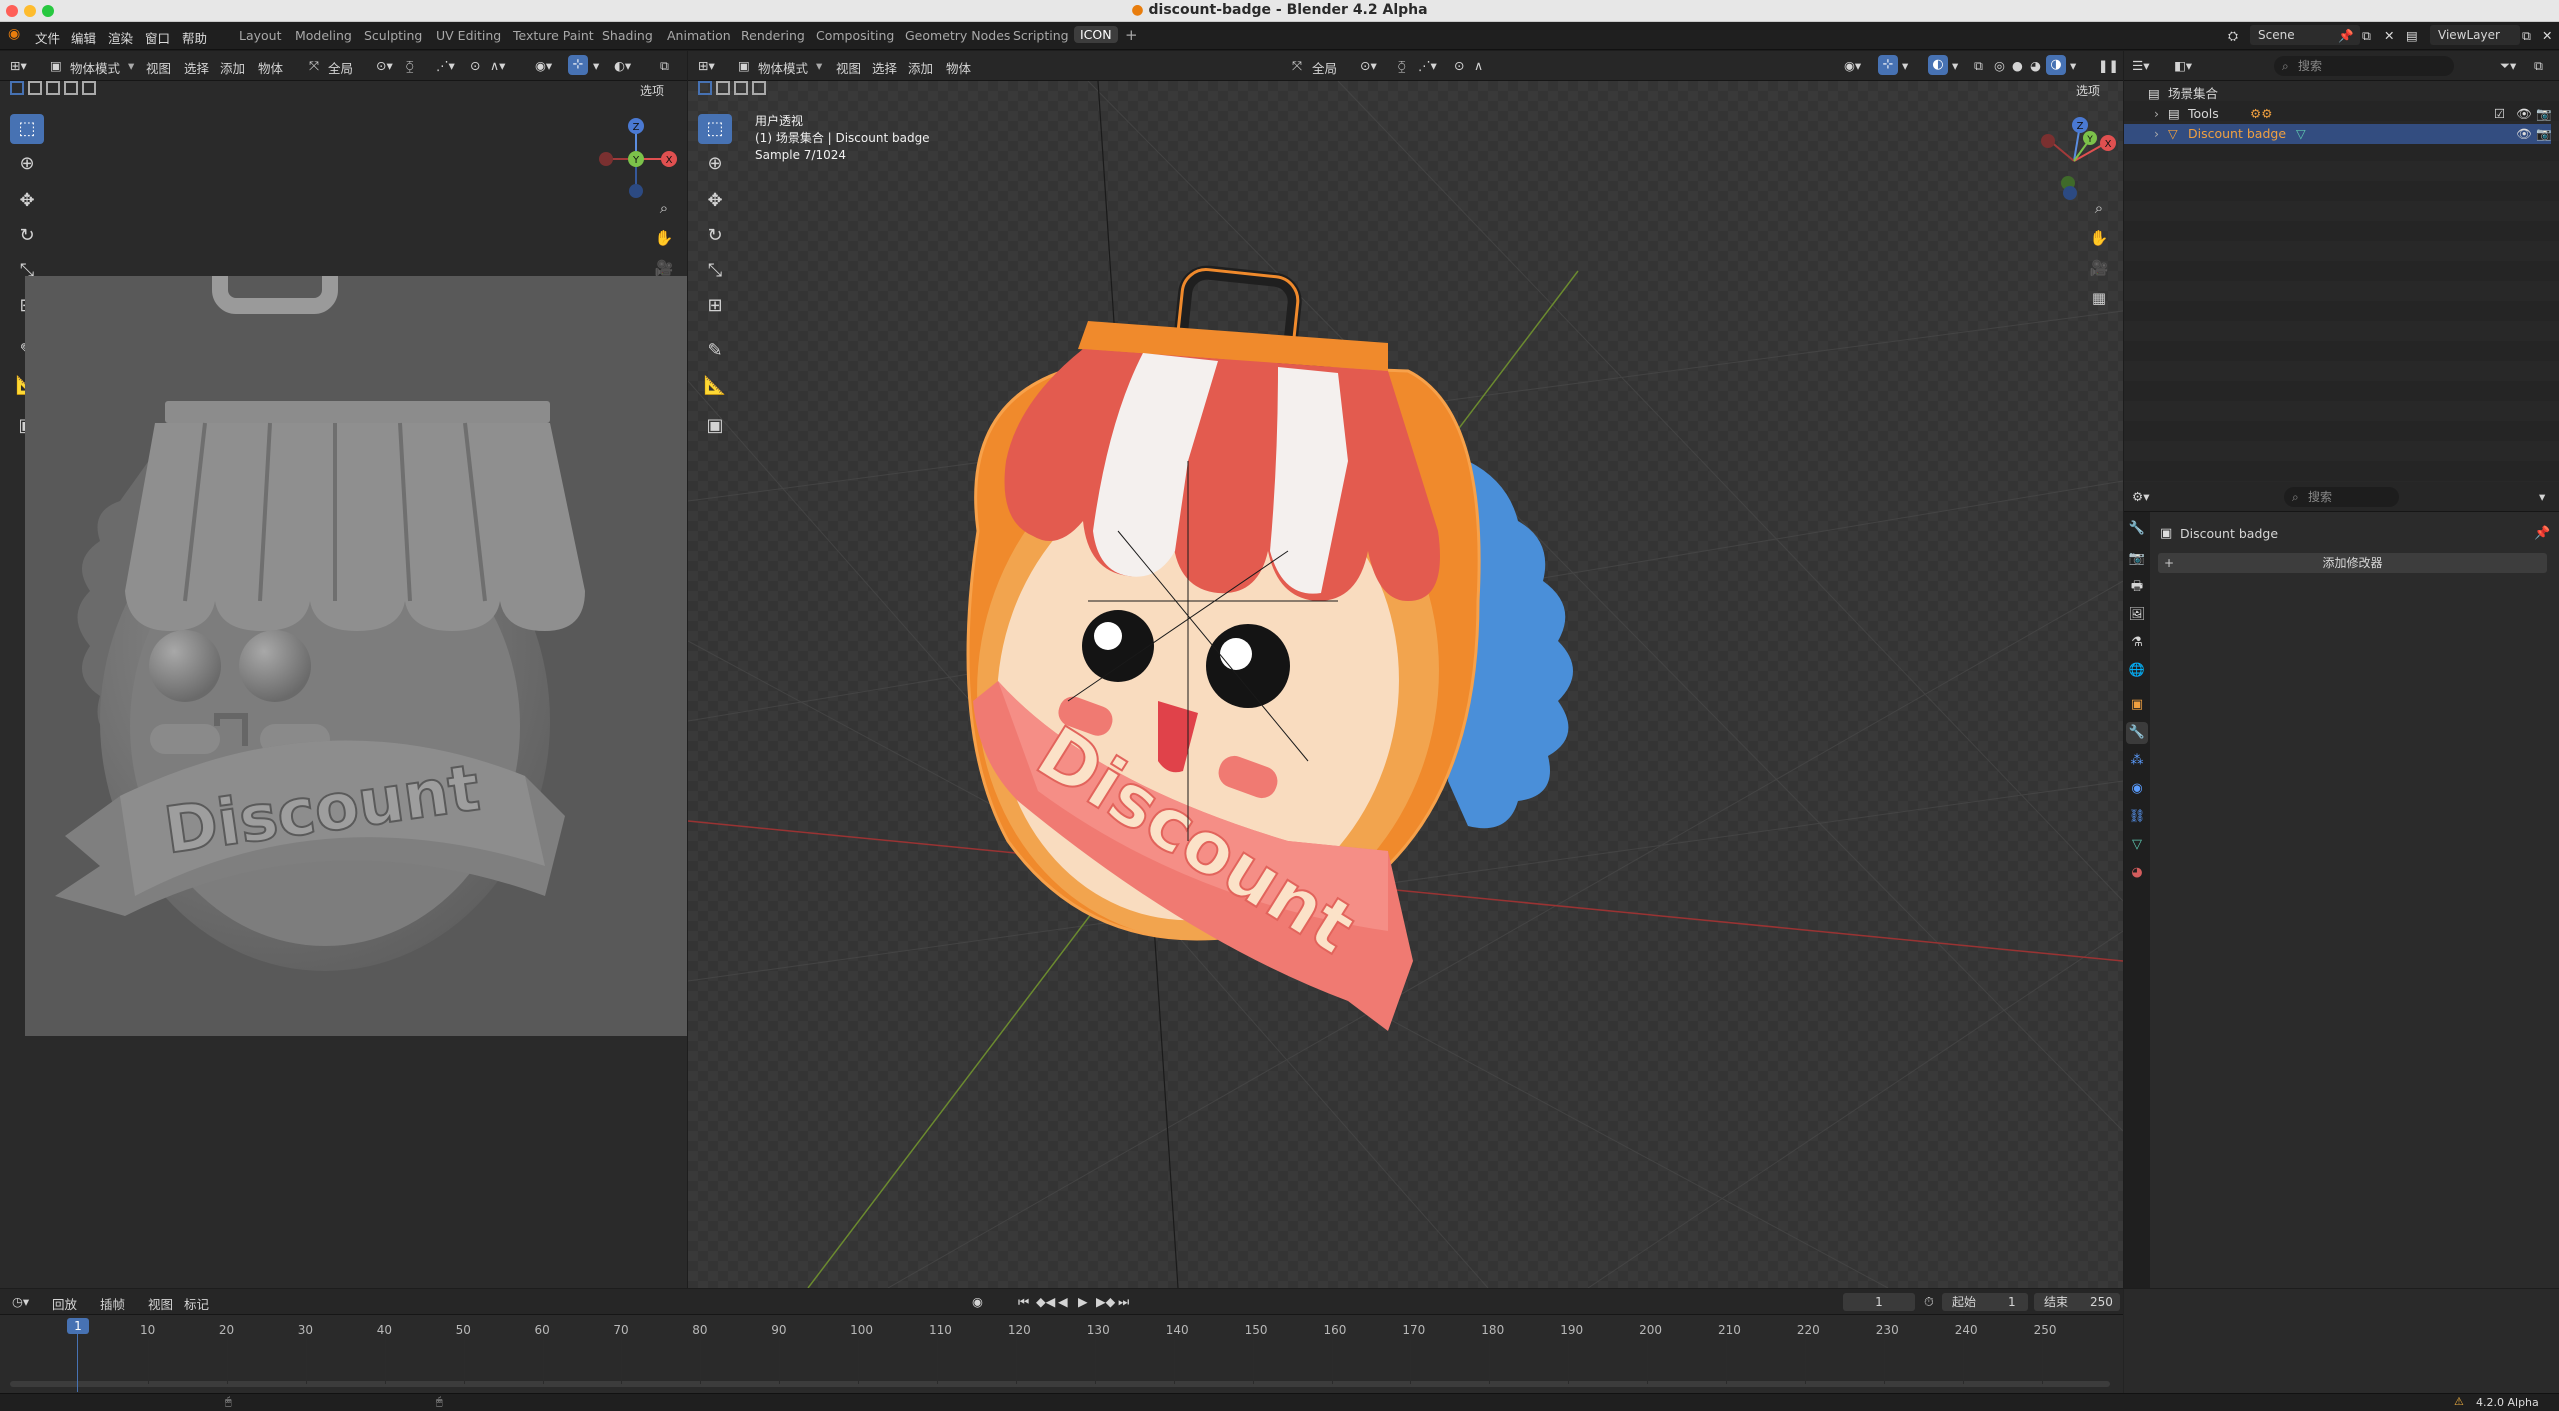 Image resolution: width=2559 pixels, height=1411 pixels. I want to click on world-tab-icon: 🌐, so click(2137, 671).